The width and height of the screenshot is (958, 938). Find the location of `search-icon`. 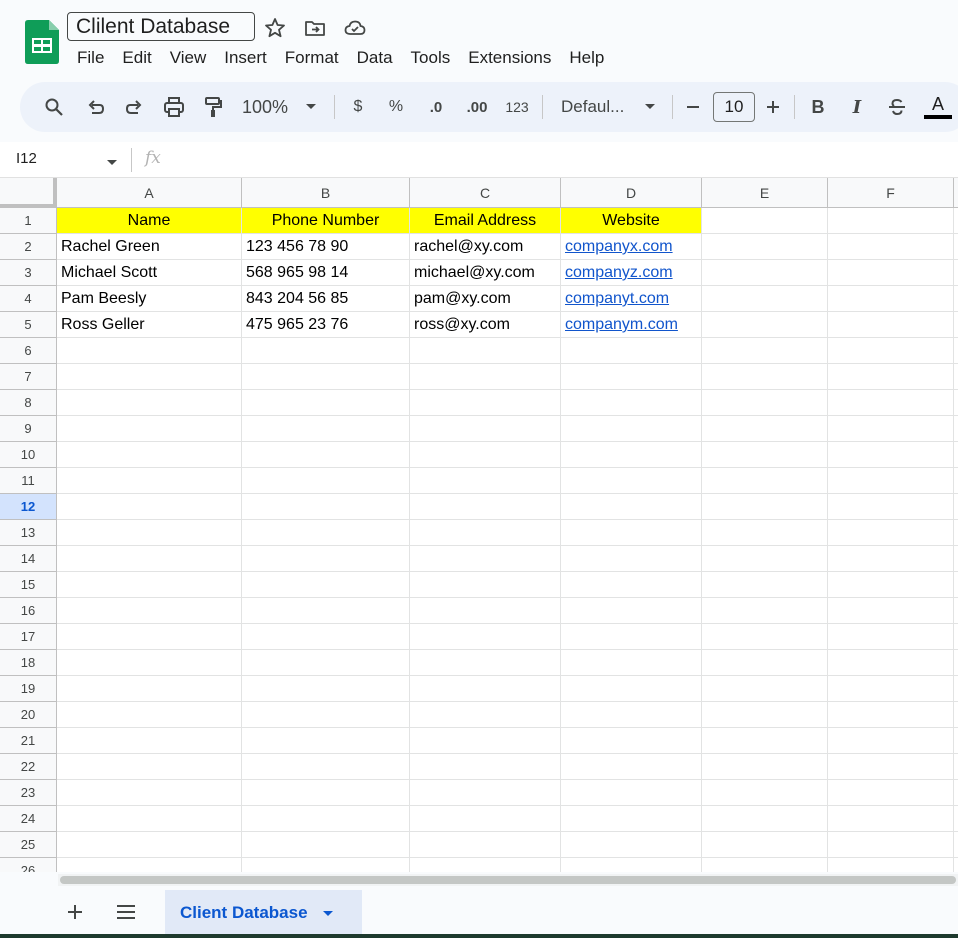

search-icon is located at coordinates (54, 107).